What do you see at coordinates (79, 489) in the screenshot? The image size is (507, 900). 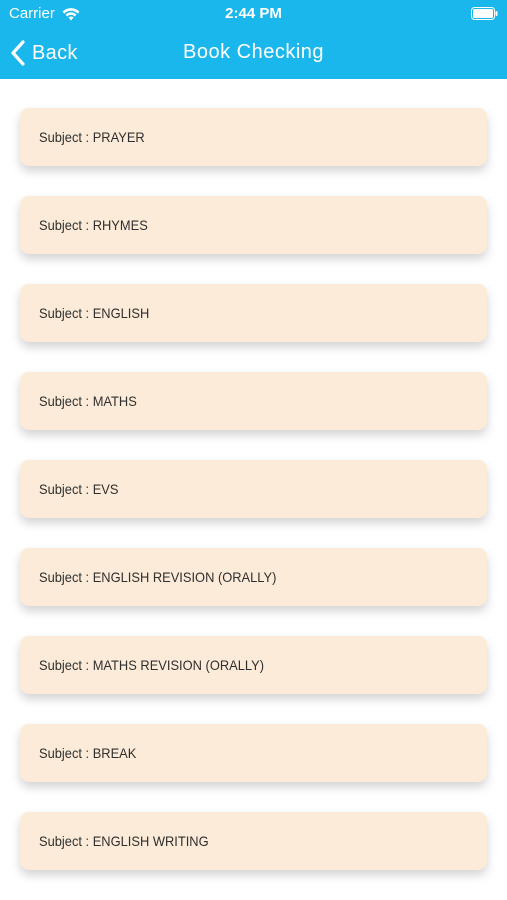 I see `subject-label: Subject : EVS` at bounding box center [79, 489].